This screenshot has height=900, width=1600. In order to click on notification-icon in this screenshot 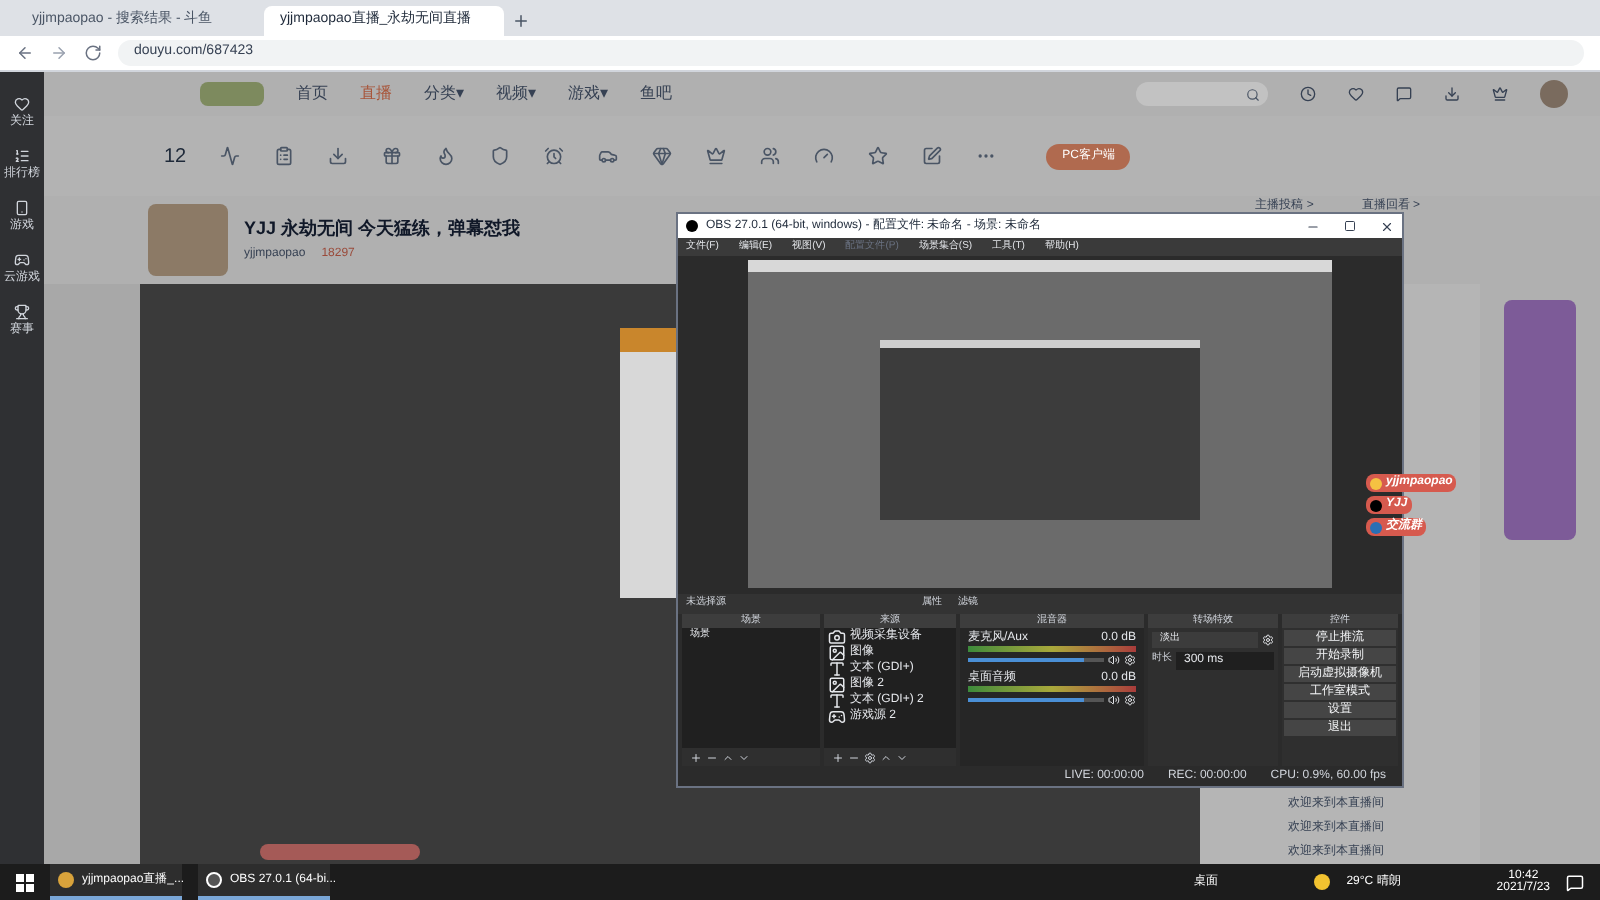, I will do `click(1575, 882)`.